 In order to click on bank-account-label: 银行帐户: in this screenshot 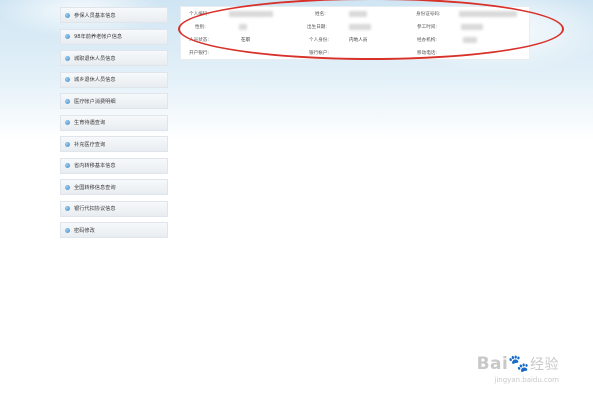, I will do `click(319, 53)`.